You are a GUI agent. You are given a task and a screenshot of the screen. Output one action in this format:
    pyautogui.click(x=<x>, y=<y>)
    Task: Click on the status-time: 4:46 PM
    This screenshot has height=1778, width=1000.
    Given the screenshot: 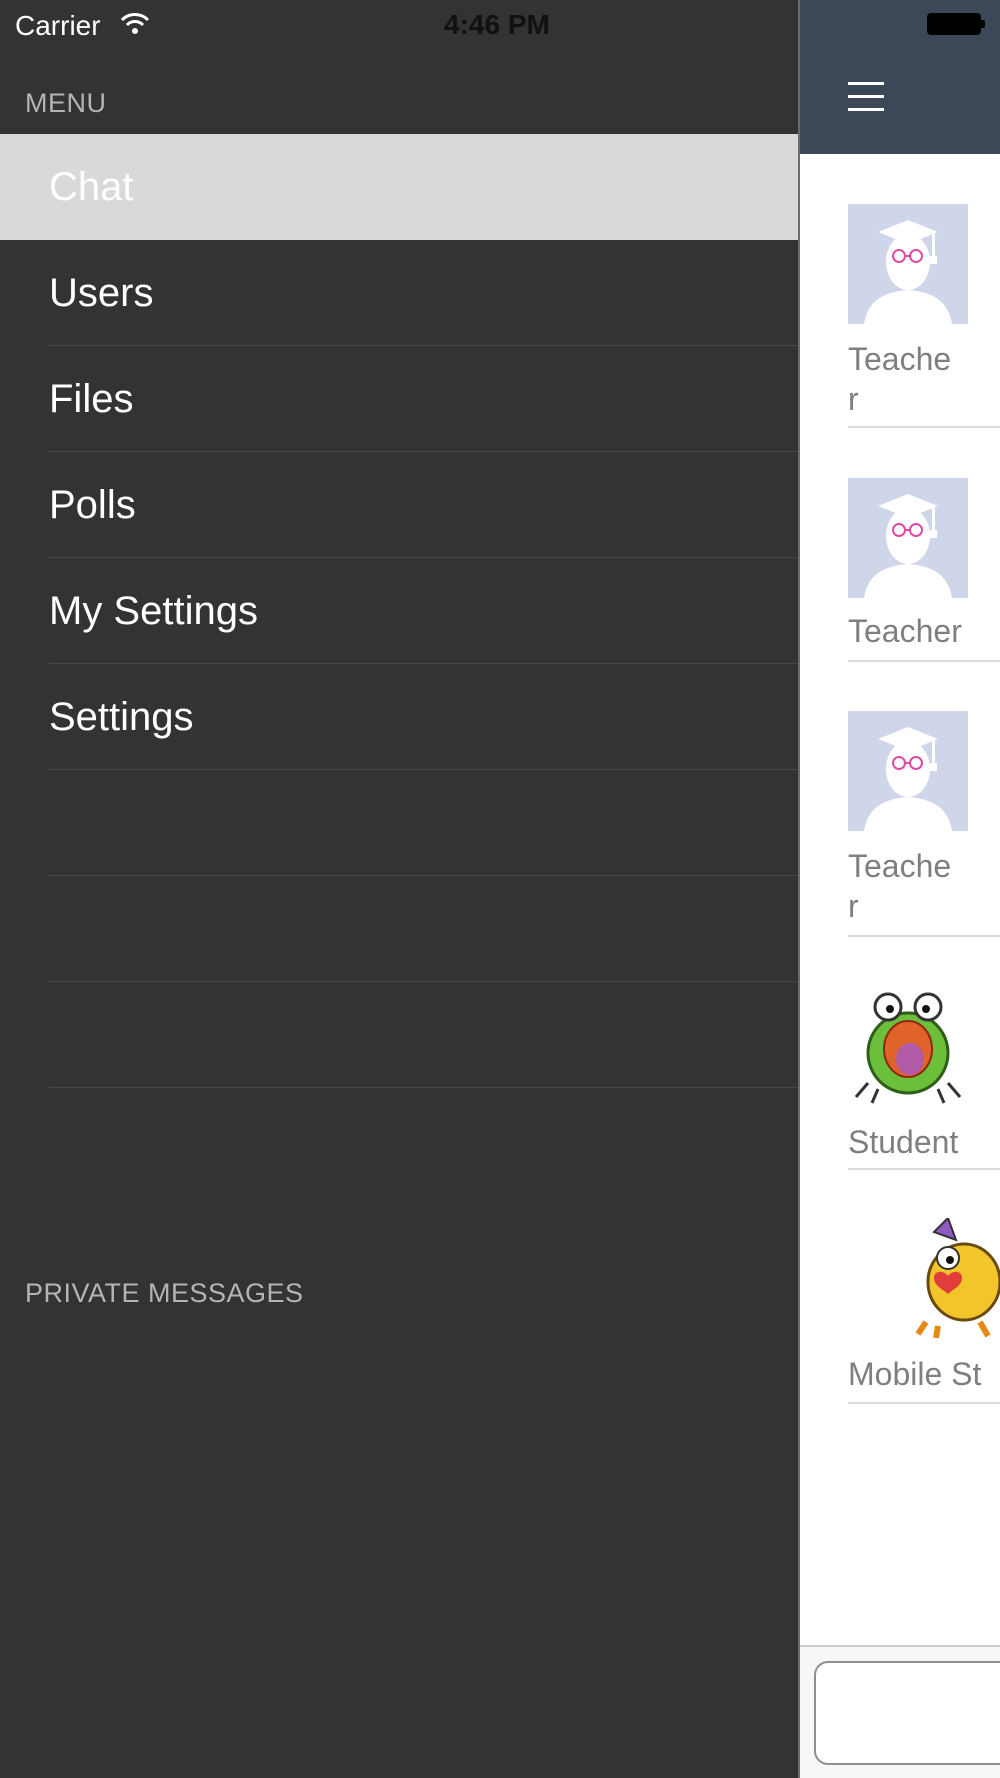 What is the action you would take?
    pyautogui.click(x=497, y=24)
    